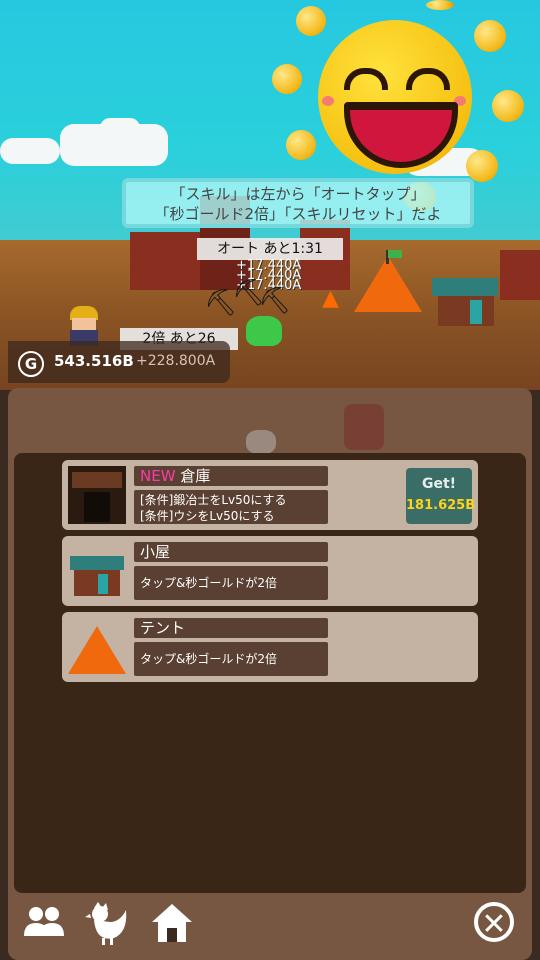 The height and width of the screenshot is (960, 540). I want to click on gold-per-second: +228.800A, so click(176, 361).